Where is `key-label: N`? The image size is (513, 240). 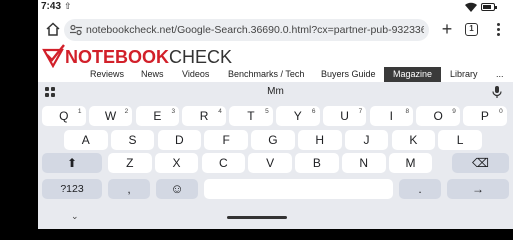
key-label: N is located at coordinates (364, 163).